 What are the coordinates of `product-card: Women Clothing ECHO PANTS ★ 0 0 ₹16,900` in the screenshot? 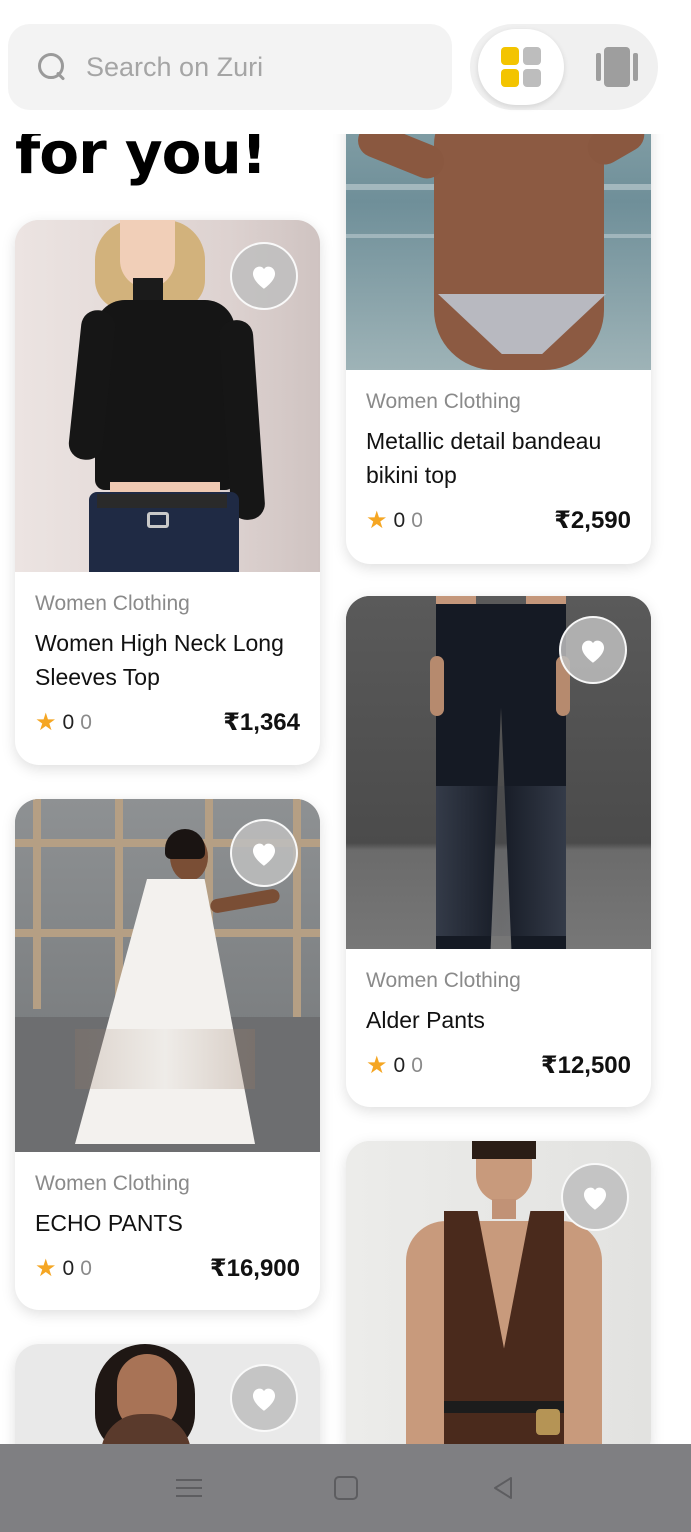 It's located at (167, 1054).